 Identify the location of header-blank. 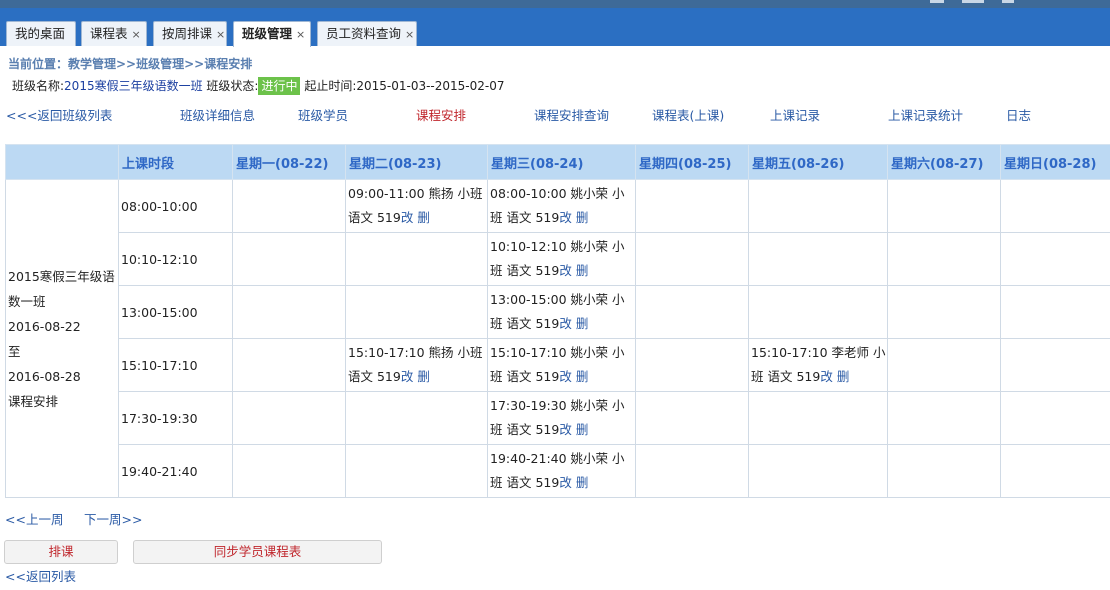
(62, 162).